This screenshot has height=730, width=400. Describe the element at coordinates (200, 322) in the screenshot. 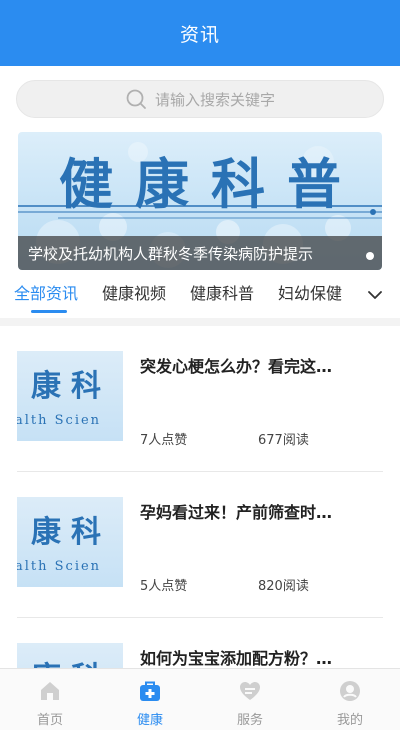

I see `section-divider` at that location.